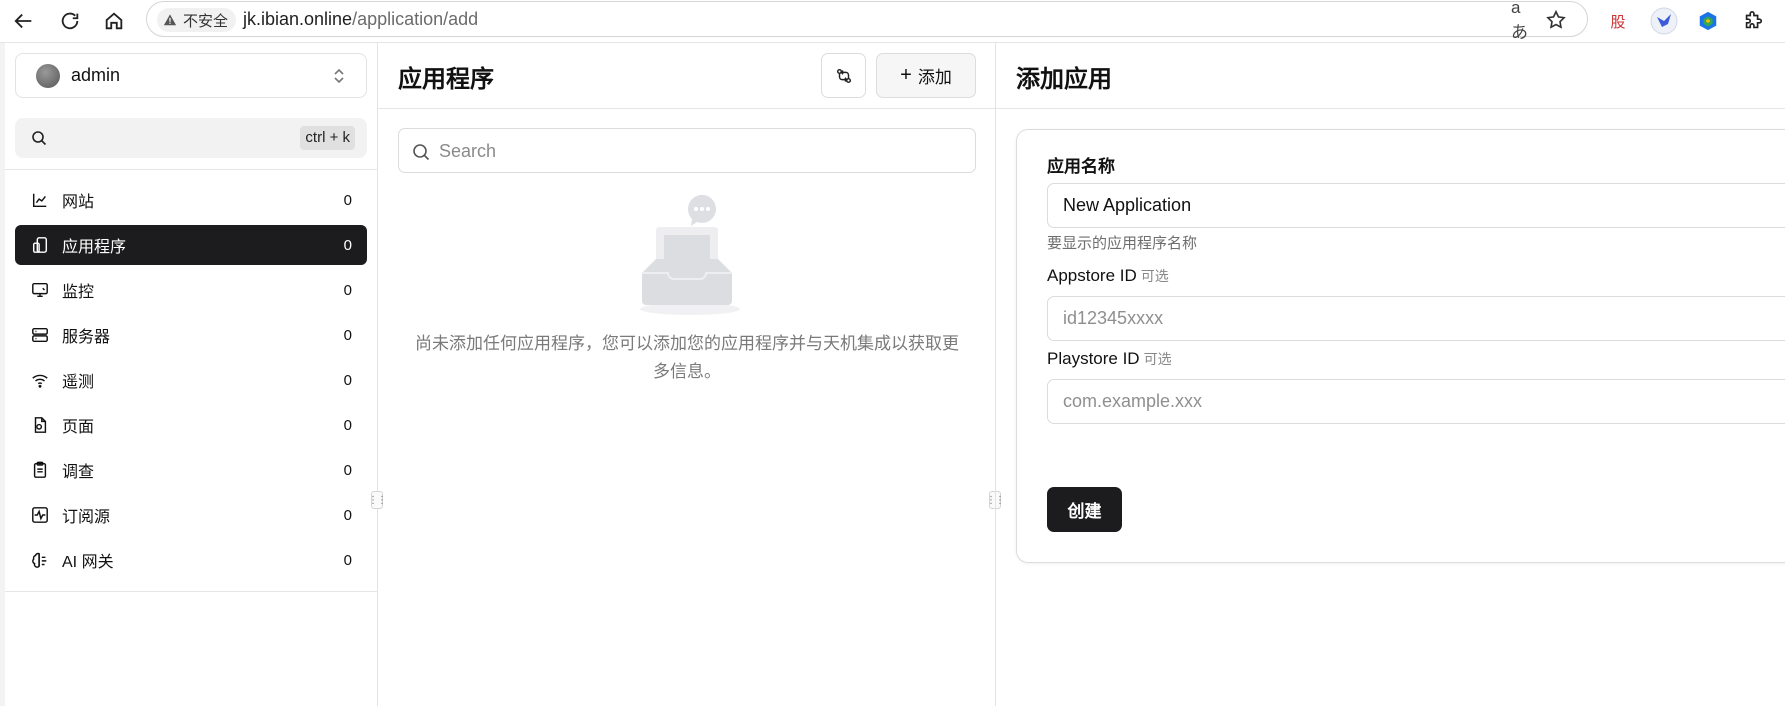  I want to click on sidebar-item-label: 订阅源, so click(86, 517).